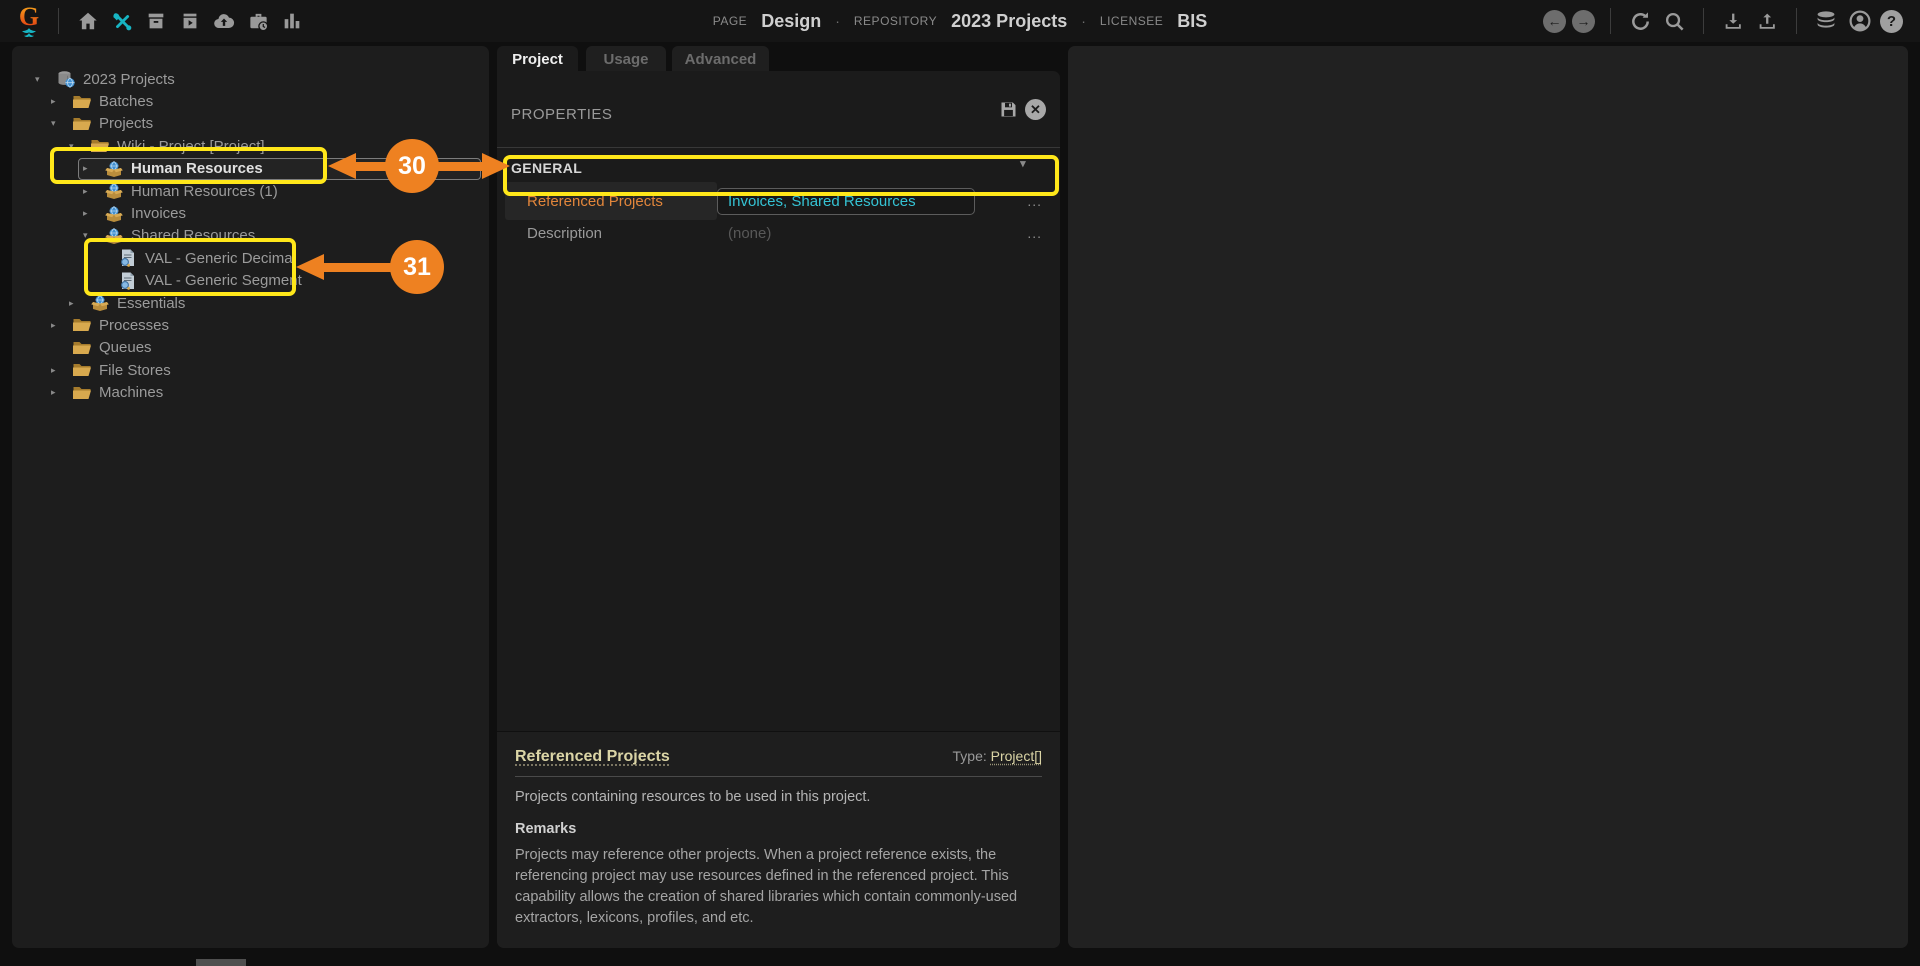  I want to click on download-icon, so click(1733, 21).